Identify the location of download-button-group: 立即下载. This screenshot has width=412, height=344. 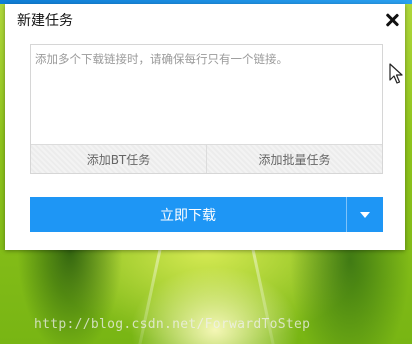
(206, 214).